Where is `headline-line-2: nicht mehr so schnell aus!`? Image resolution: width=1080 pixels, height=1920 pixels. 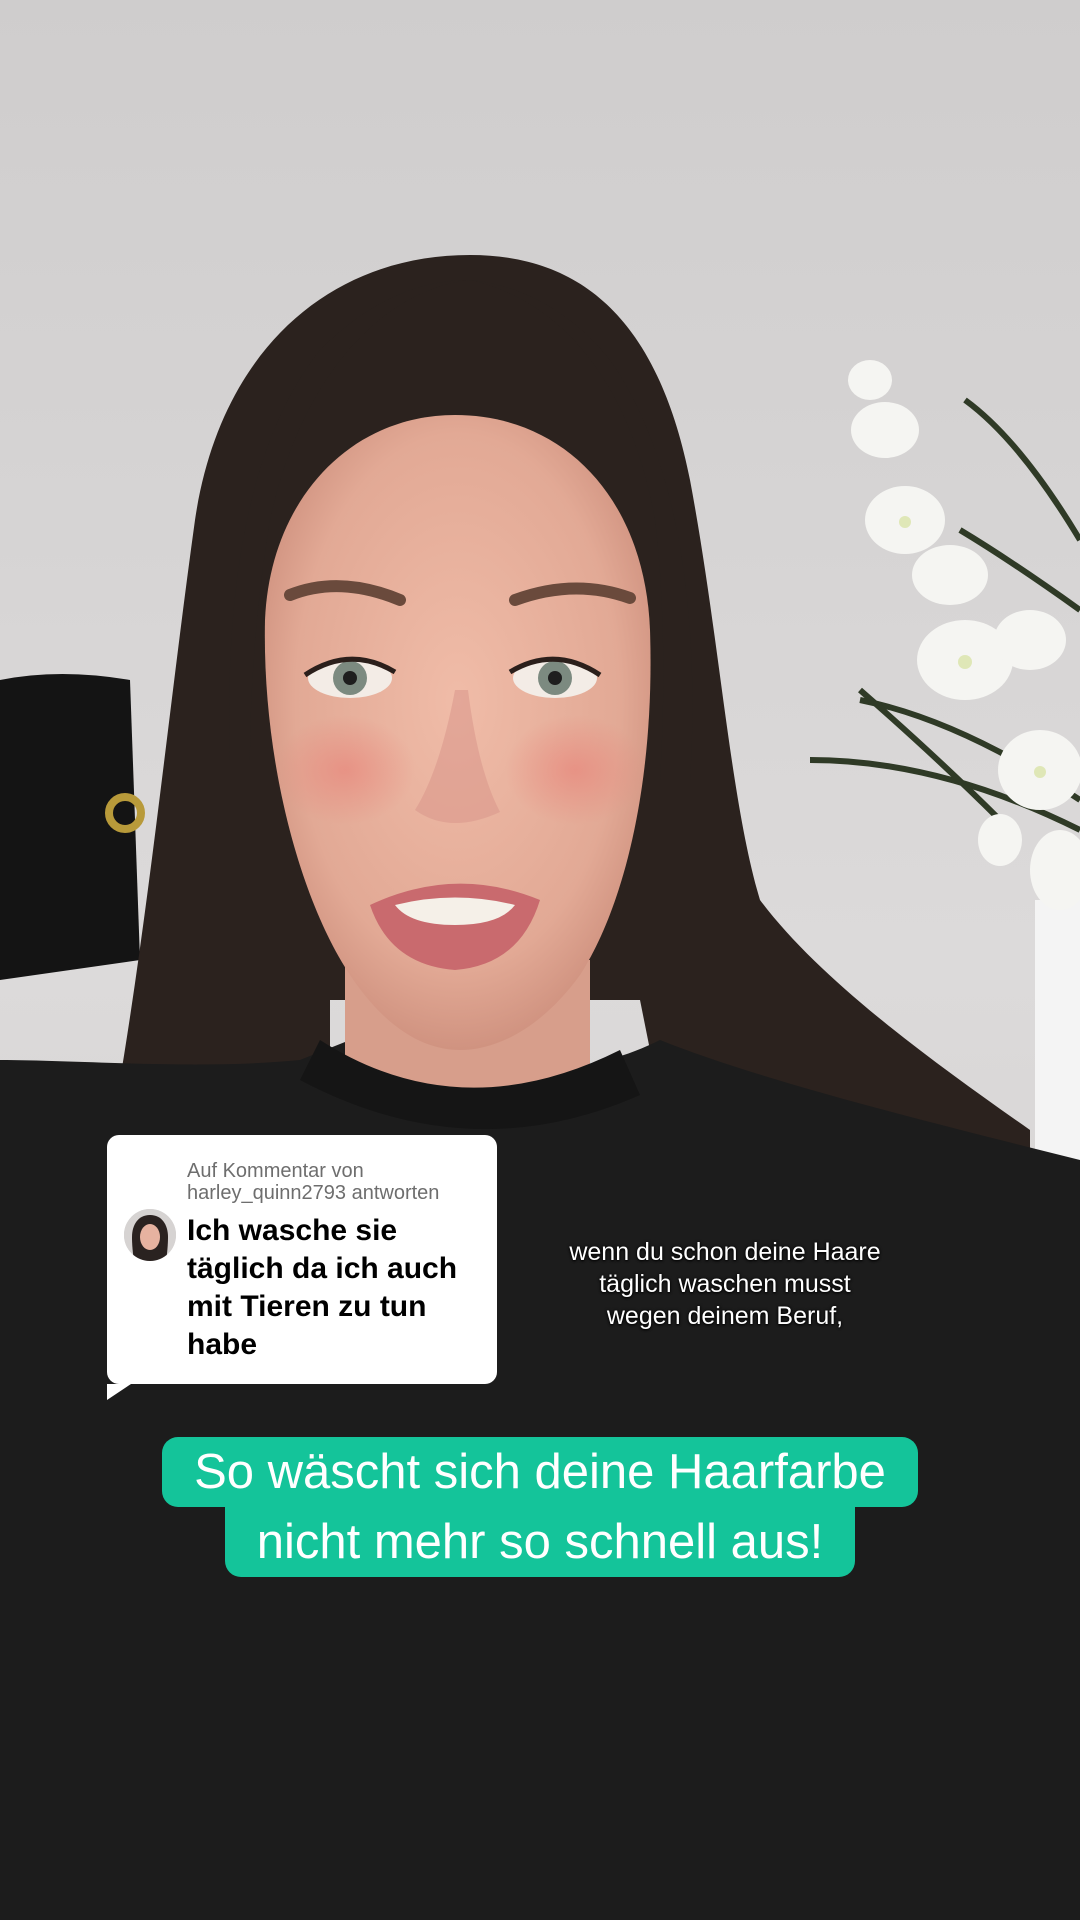
headline-line-2: nicht mehr so schnell aus! is located at coordinates (540, 1542).